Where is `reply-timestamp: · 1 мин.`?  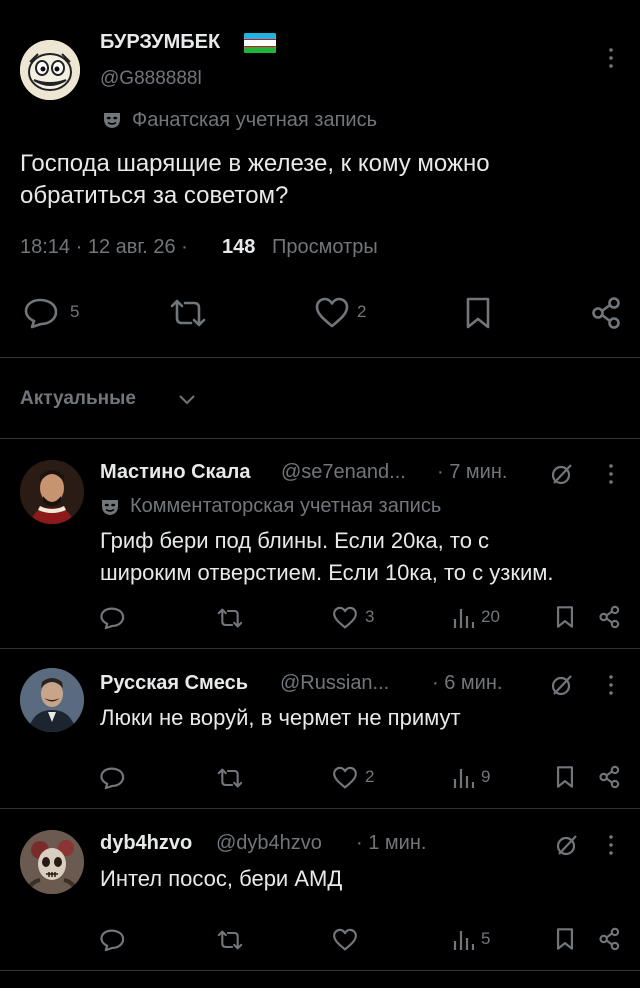
reply-timestamp: · 1 мин. is located at coordinates (391, 843).